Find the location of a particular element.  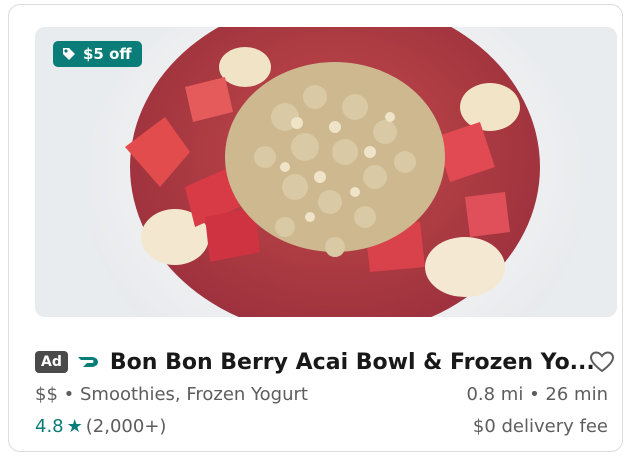

delivery-fee: $0 delivery fee is located at coordinates (540, 426).